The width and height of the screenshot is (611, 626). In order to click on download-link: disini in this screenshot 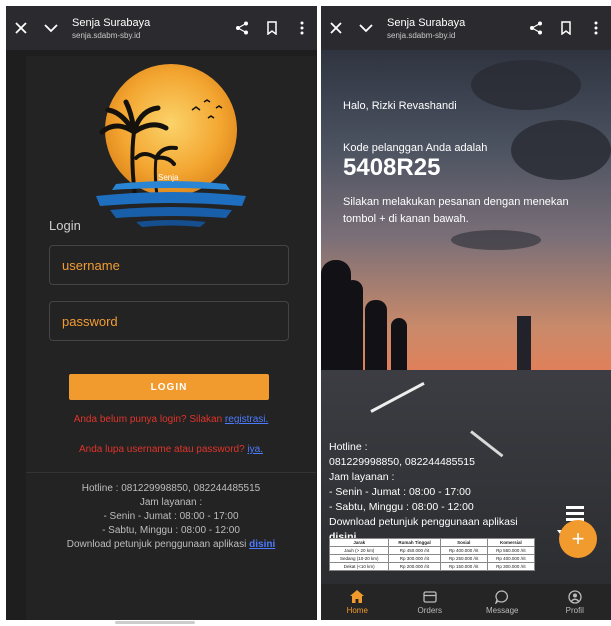, I will do `click(262, 544)`.